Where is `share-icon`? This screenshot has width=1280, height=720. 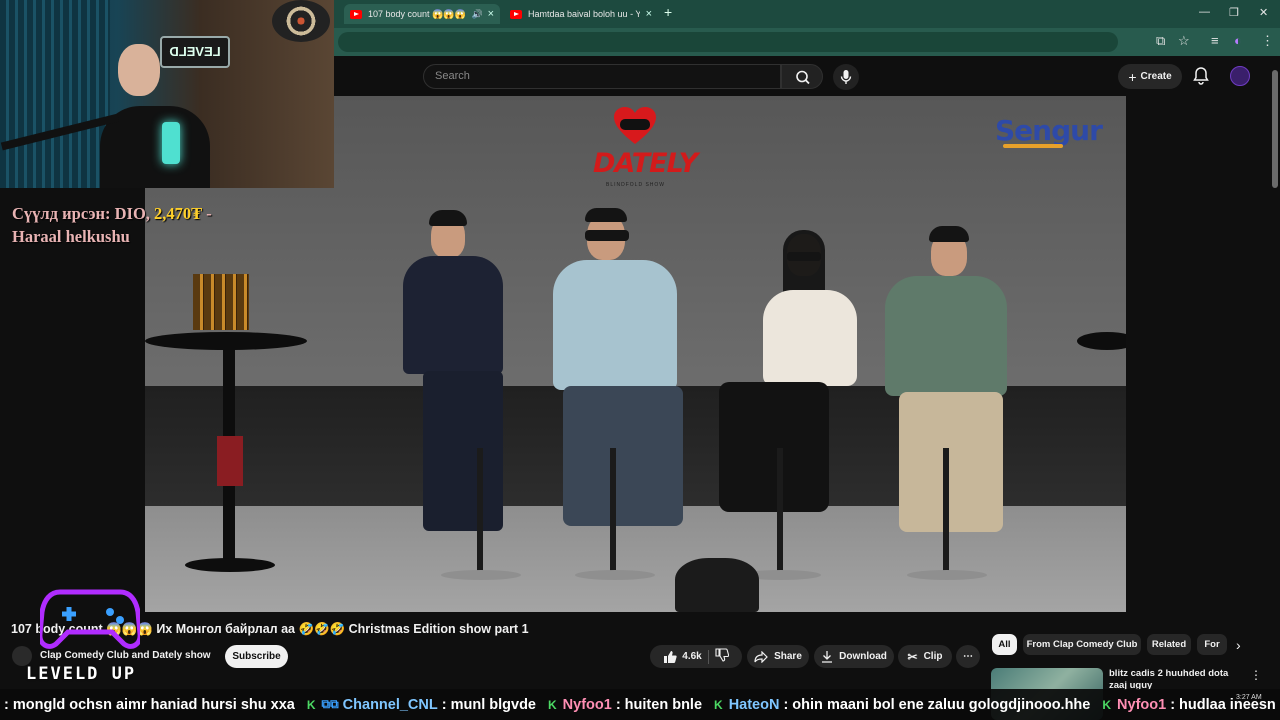 share-icon is located at coordinates (761, 656).